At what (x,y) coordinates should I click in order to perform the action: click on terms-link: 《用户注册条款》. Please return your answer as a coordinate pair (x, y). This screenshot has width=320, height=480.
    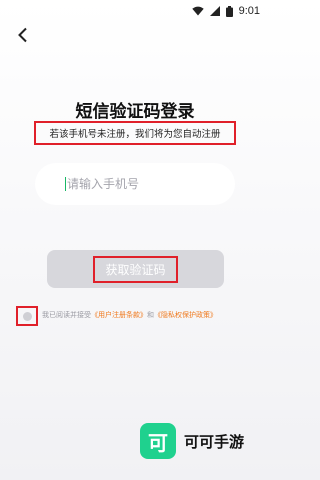
    Looking at the image, I should click on (119, 315).